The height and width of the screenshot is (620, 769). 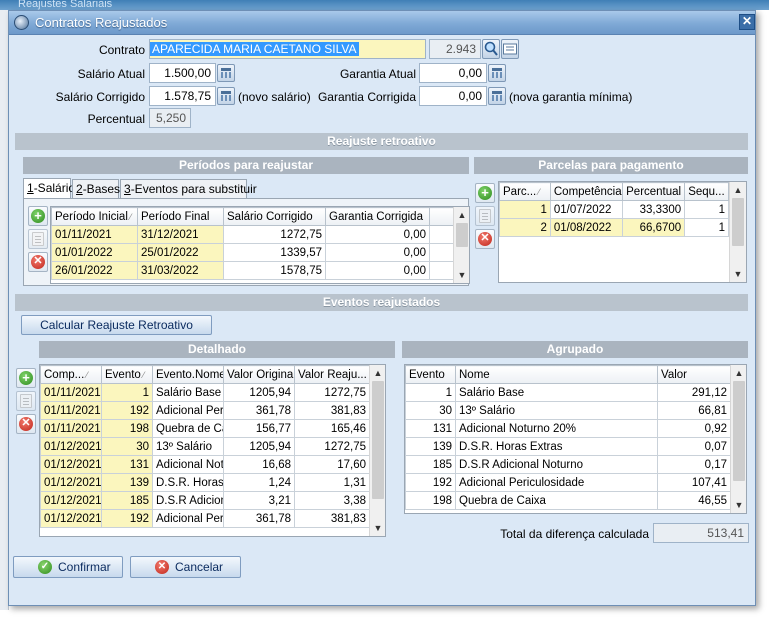 What do you see at coordinates (556, 428) in the screenshot?
I see `table-cell: Adicional Noturno 20%` at bounding box center [556, 428].